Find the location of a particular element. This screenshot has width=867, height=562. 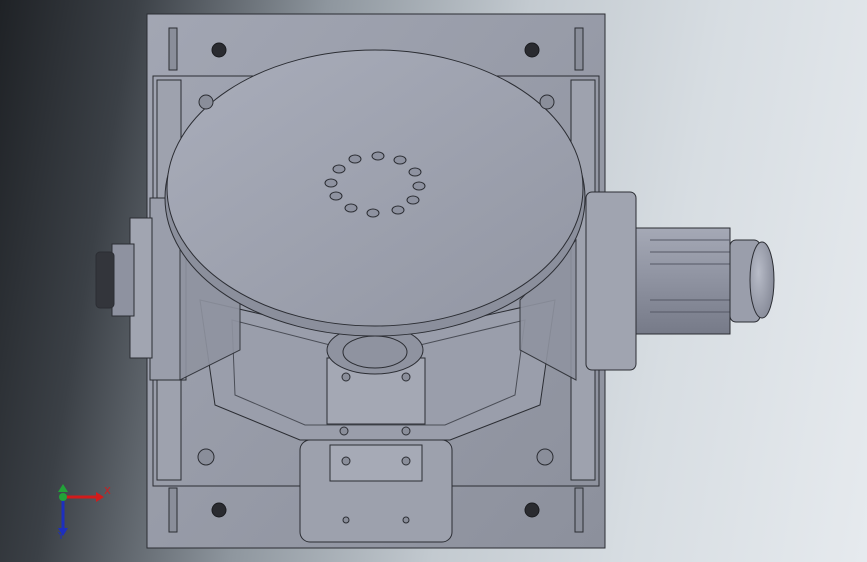

triad-x-label: X is located at coordinates (107, 491).